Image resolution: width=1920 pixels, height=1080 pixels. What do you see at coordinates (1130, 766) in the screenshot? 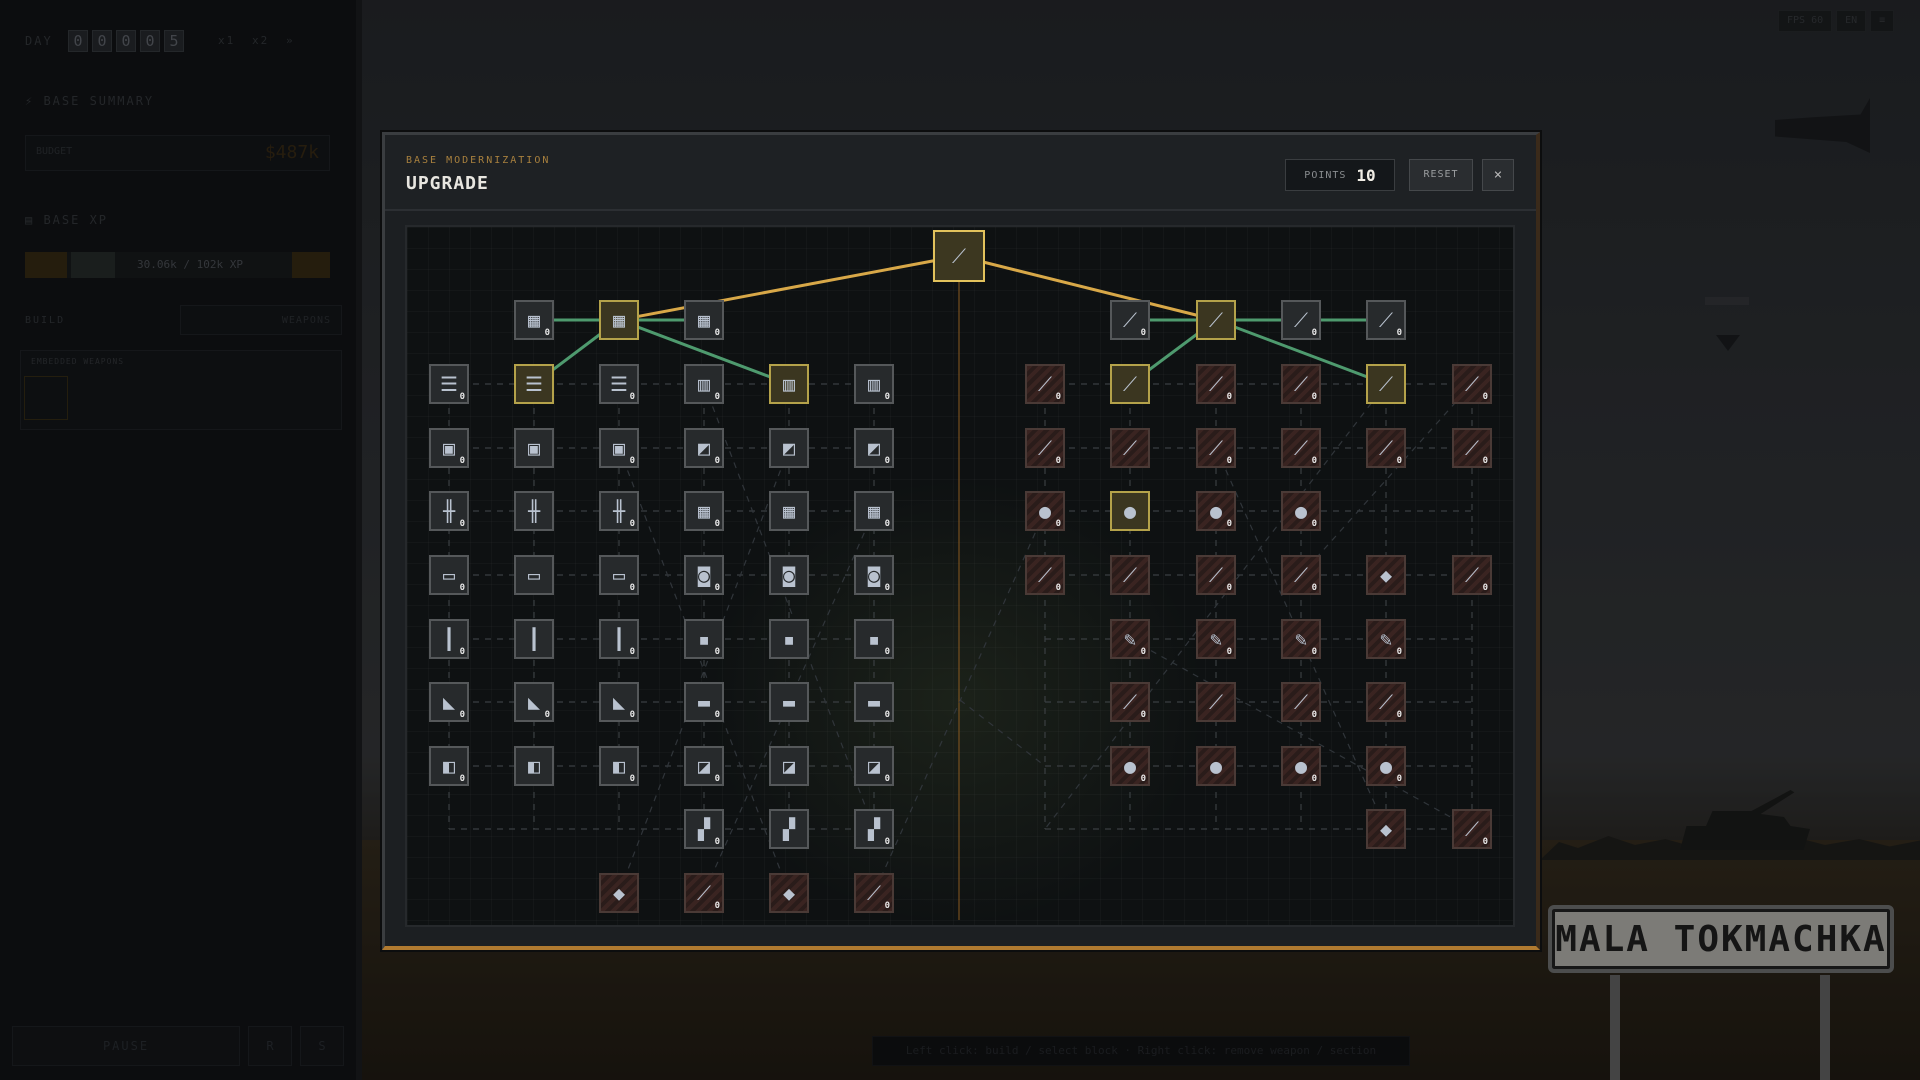
I see `upgrade-node-right-r6c0: ● 0` at bounding box center [1130, 766].